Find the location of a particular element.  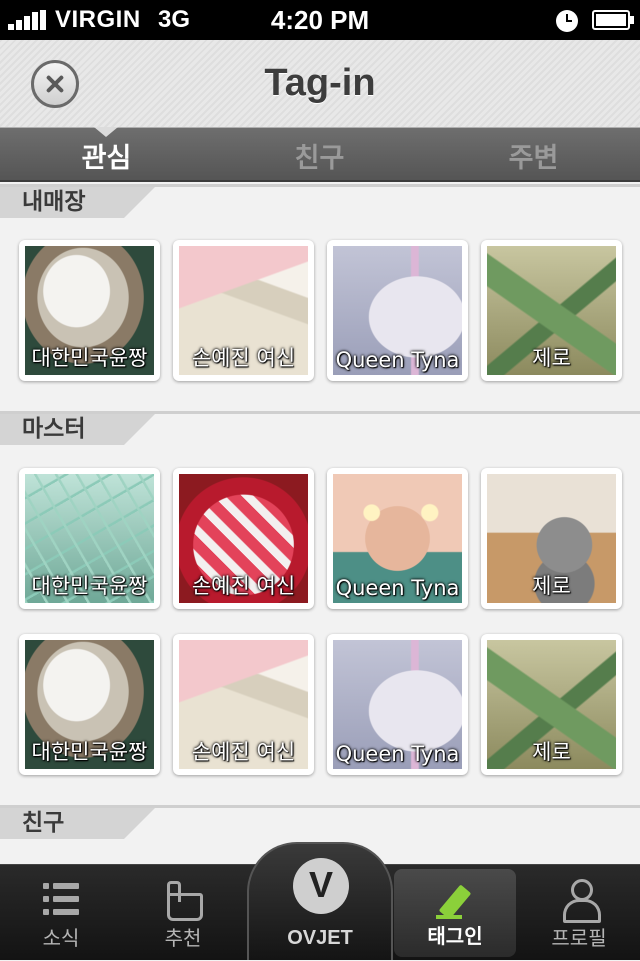

page-title: Tag-in is located at coordinates (320, 83).